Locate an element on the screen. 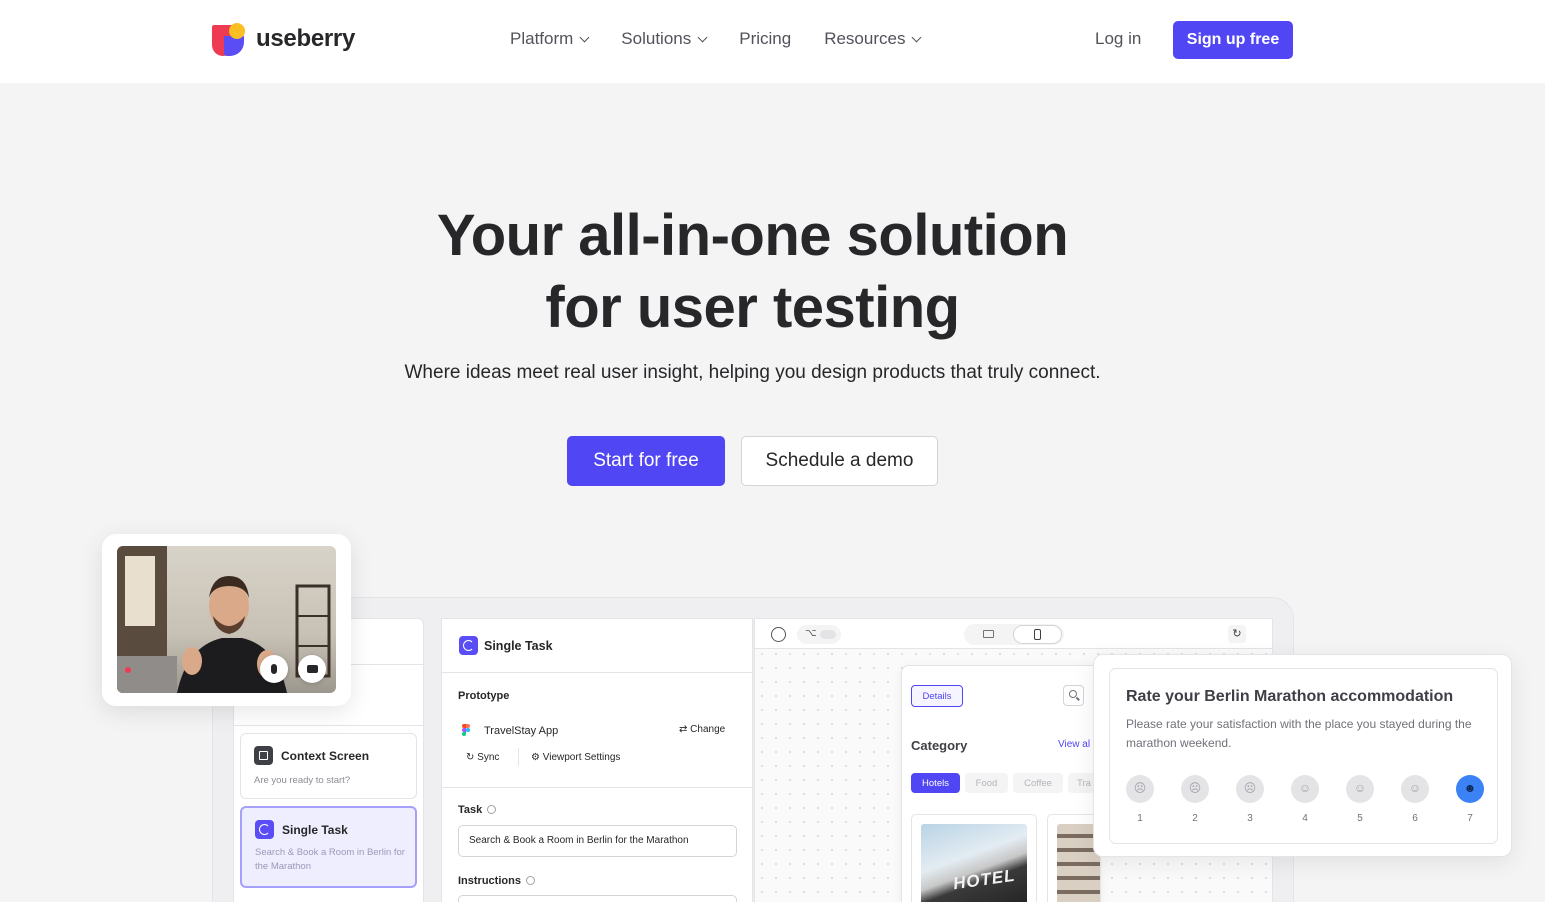 This screenshot has height=902, width=1545. menu-item-solutions: Solutions is located at coordinates (664, 39).